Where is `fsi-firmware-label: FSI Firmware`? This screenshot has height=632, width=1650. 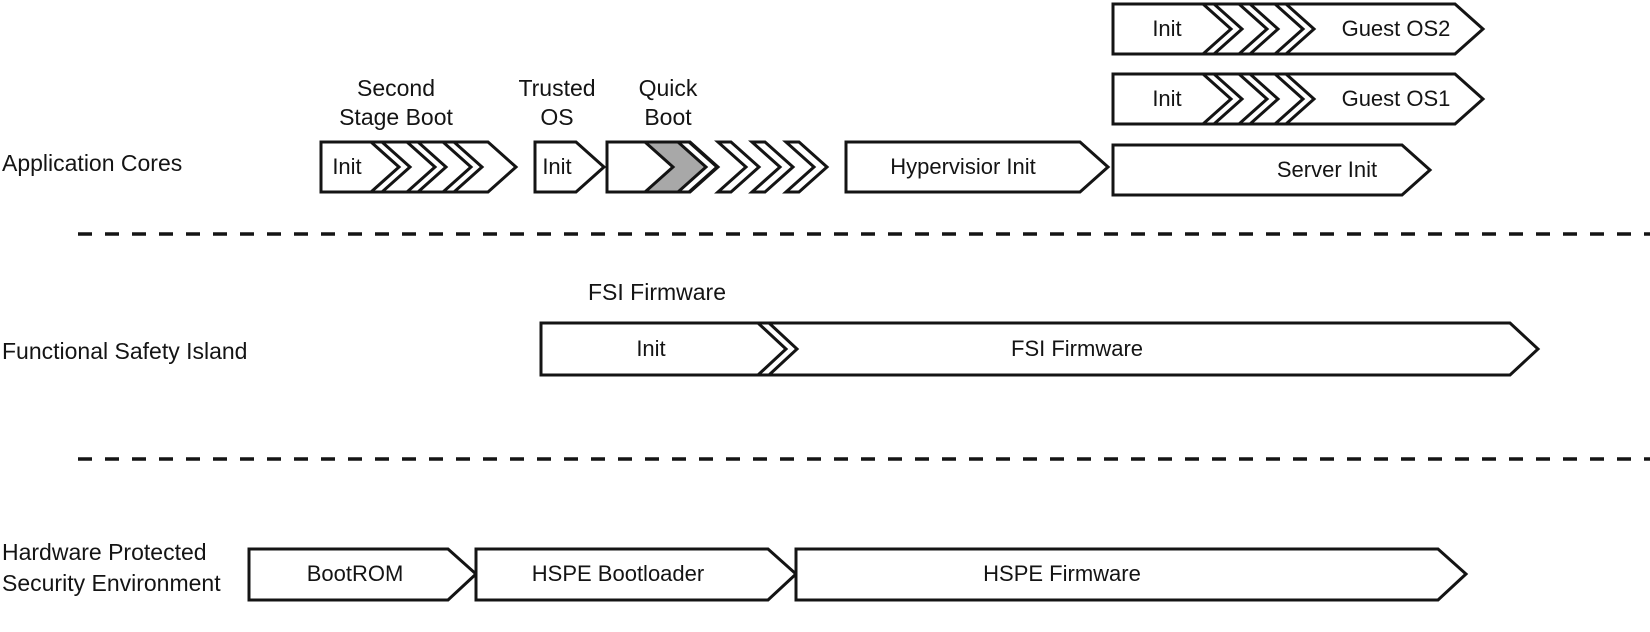
fsi-firmware-label: FSI Firmware is located at coordinates (1077, 348).